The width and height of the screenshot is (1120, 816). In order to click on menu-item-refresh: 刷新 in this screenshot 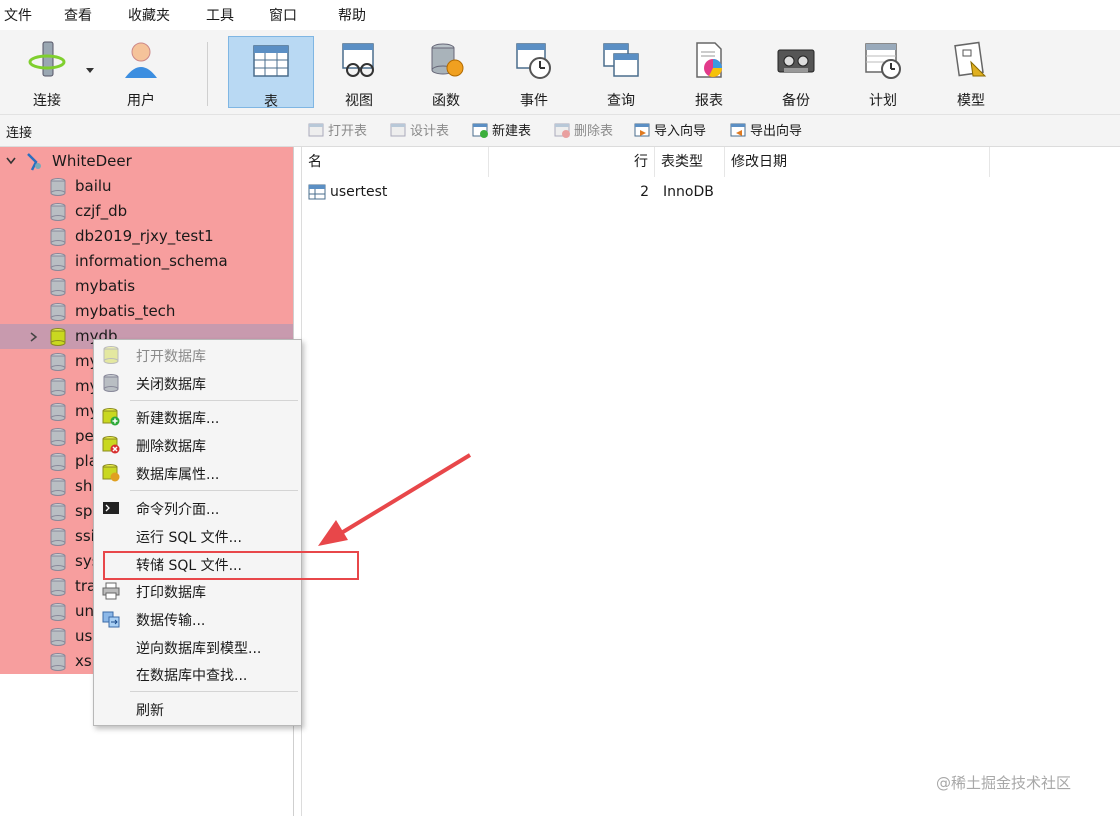, I will do `click(197, 709)`.